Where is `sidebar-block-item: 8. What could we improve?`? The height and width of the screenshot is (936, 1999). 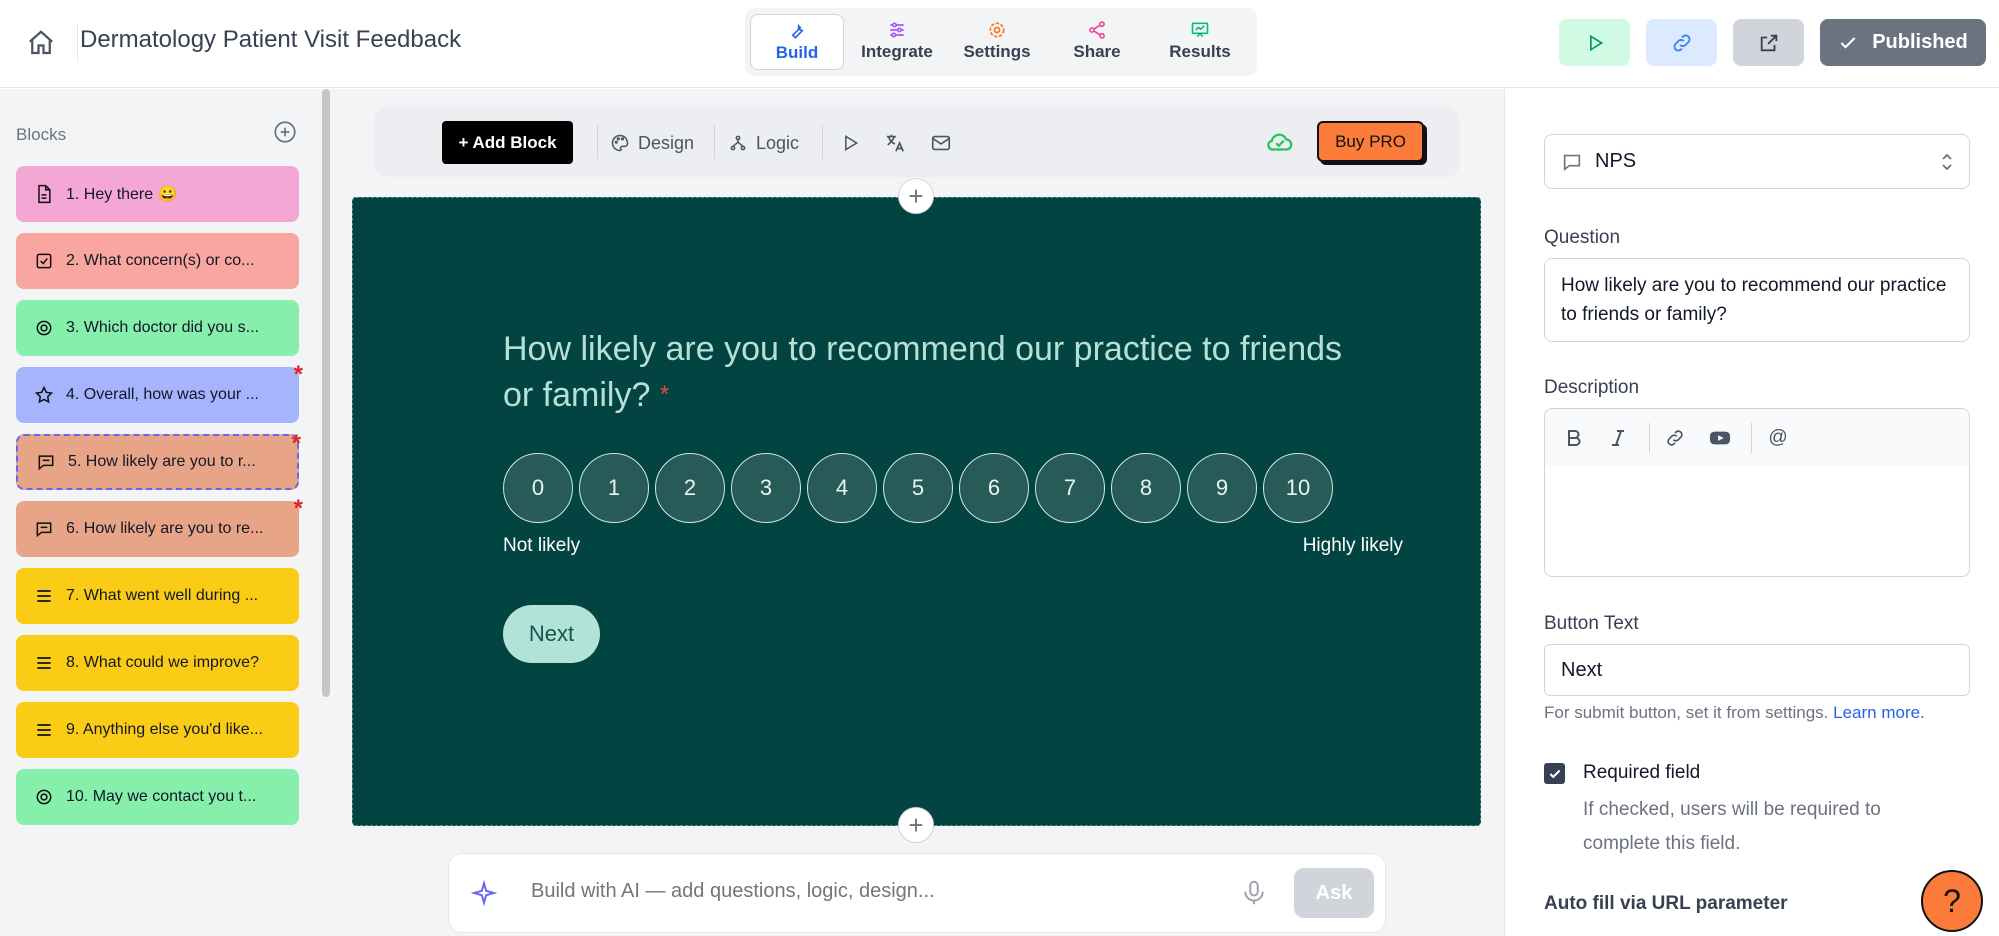 sidebar-block-item: 8. What could we improve? is located at coordinates (157, 663).